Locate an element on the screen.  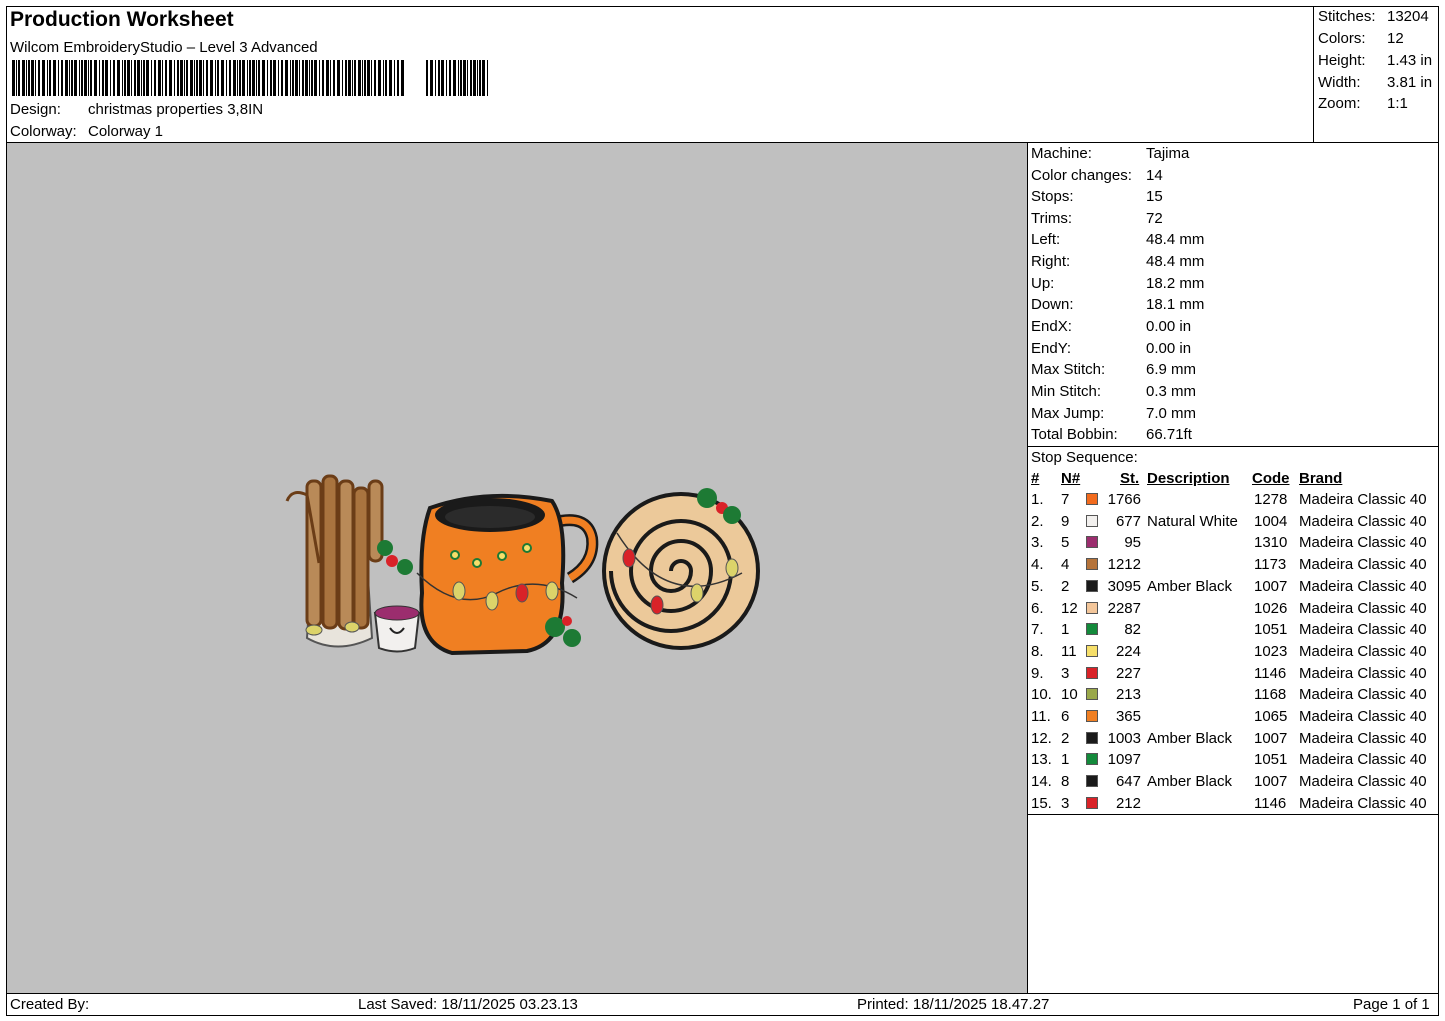
stat-row: Zoom: 1:1 is located at coordinates (1377, 103).